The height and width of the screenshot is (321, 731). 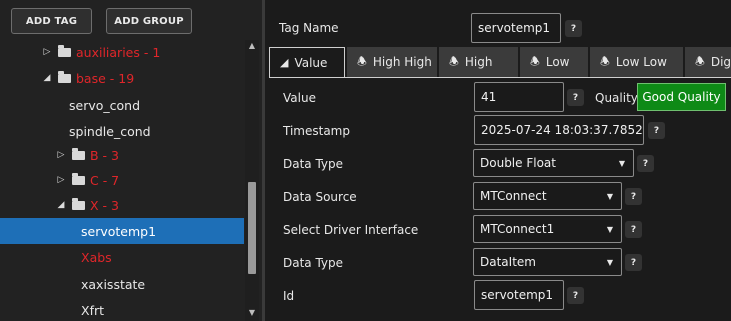 What do you see at coordinates (641, 62) in the screenshot?
I see `tab-label: Low Low` at bounding box center [641, 62].